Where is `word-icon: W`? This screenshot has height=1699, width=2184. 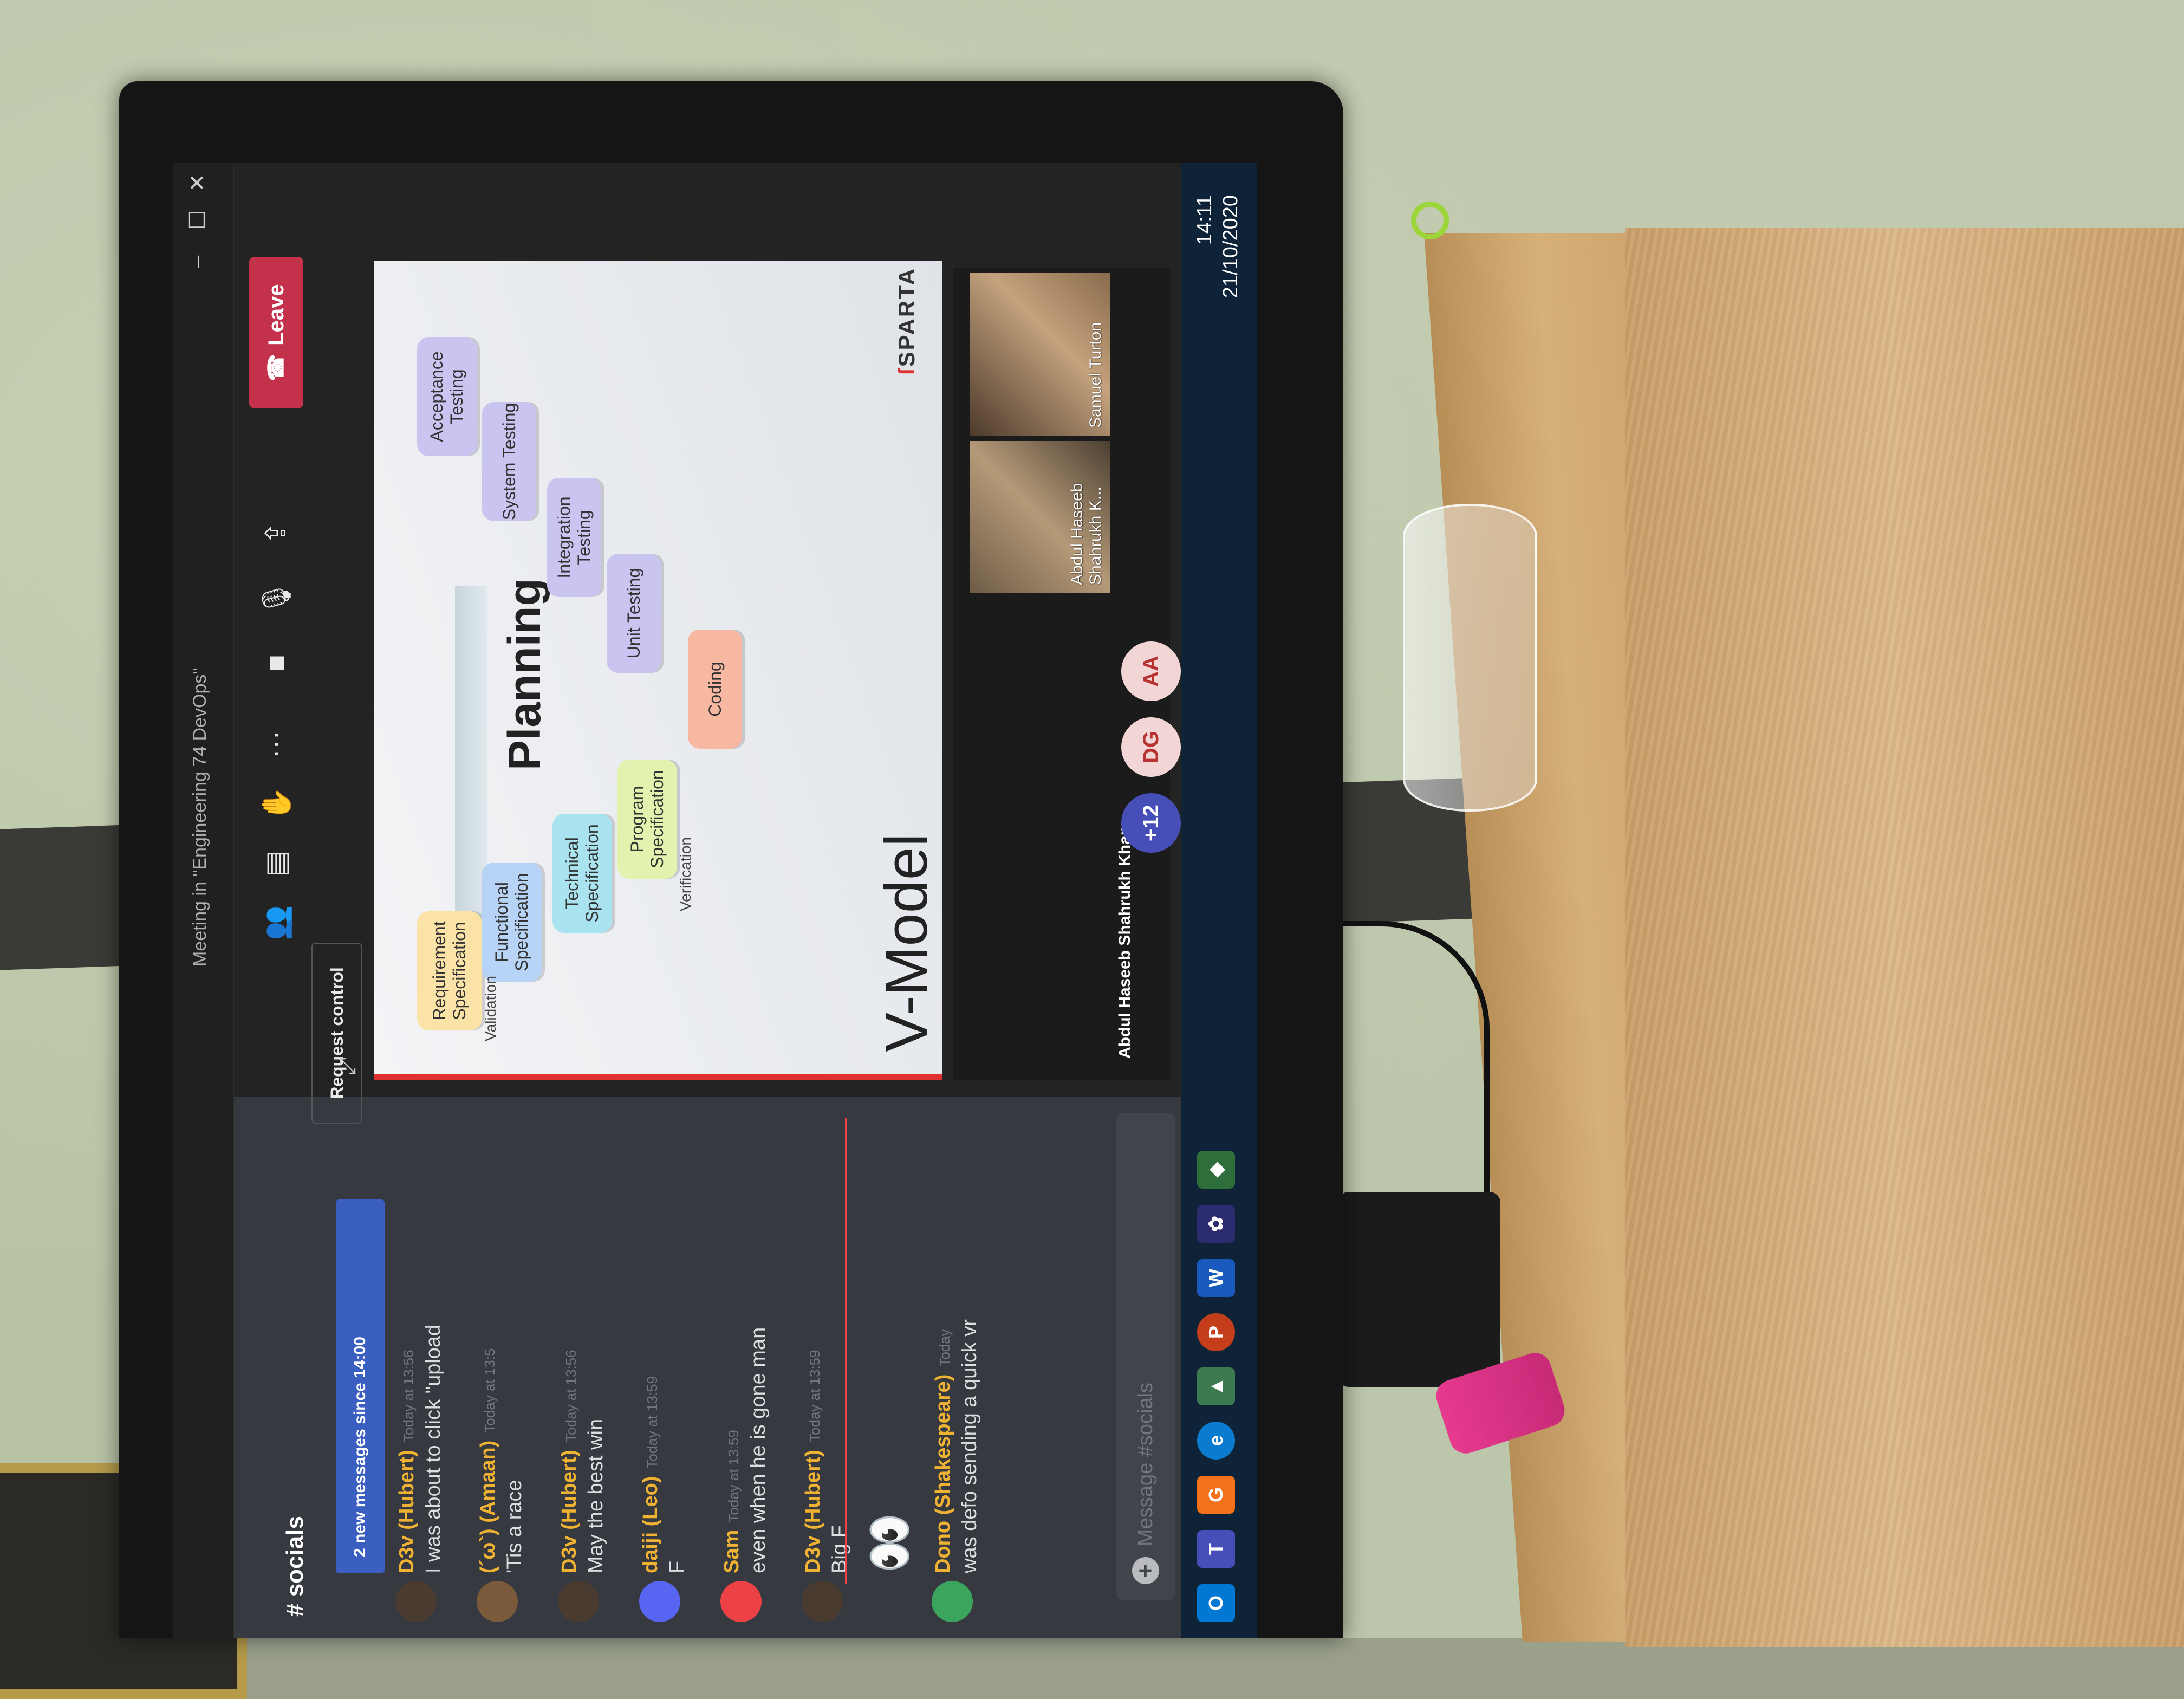 word-icon: W is located at coordinates (1216, 1278).